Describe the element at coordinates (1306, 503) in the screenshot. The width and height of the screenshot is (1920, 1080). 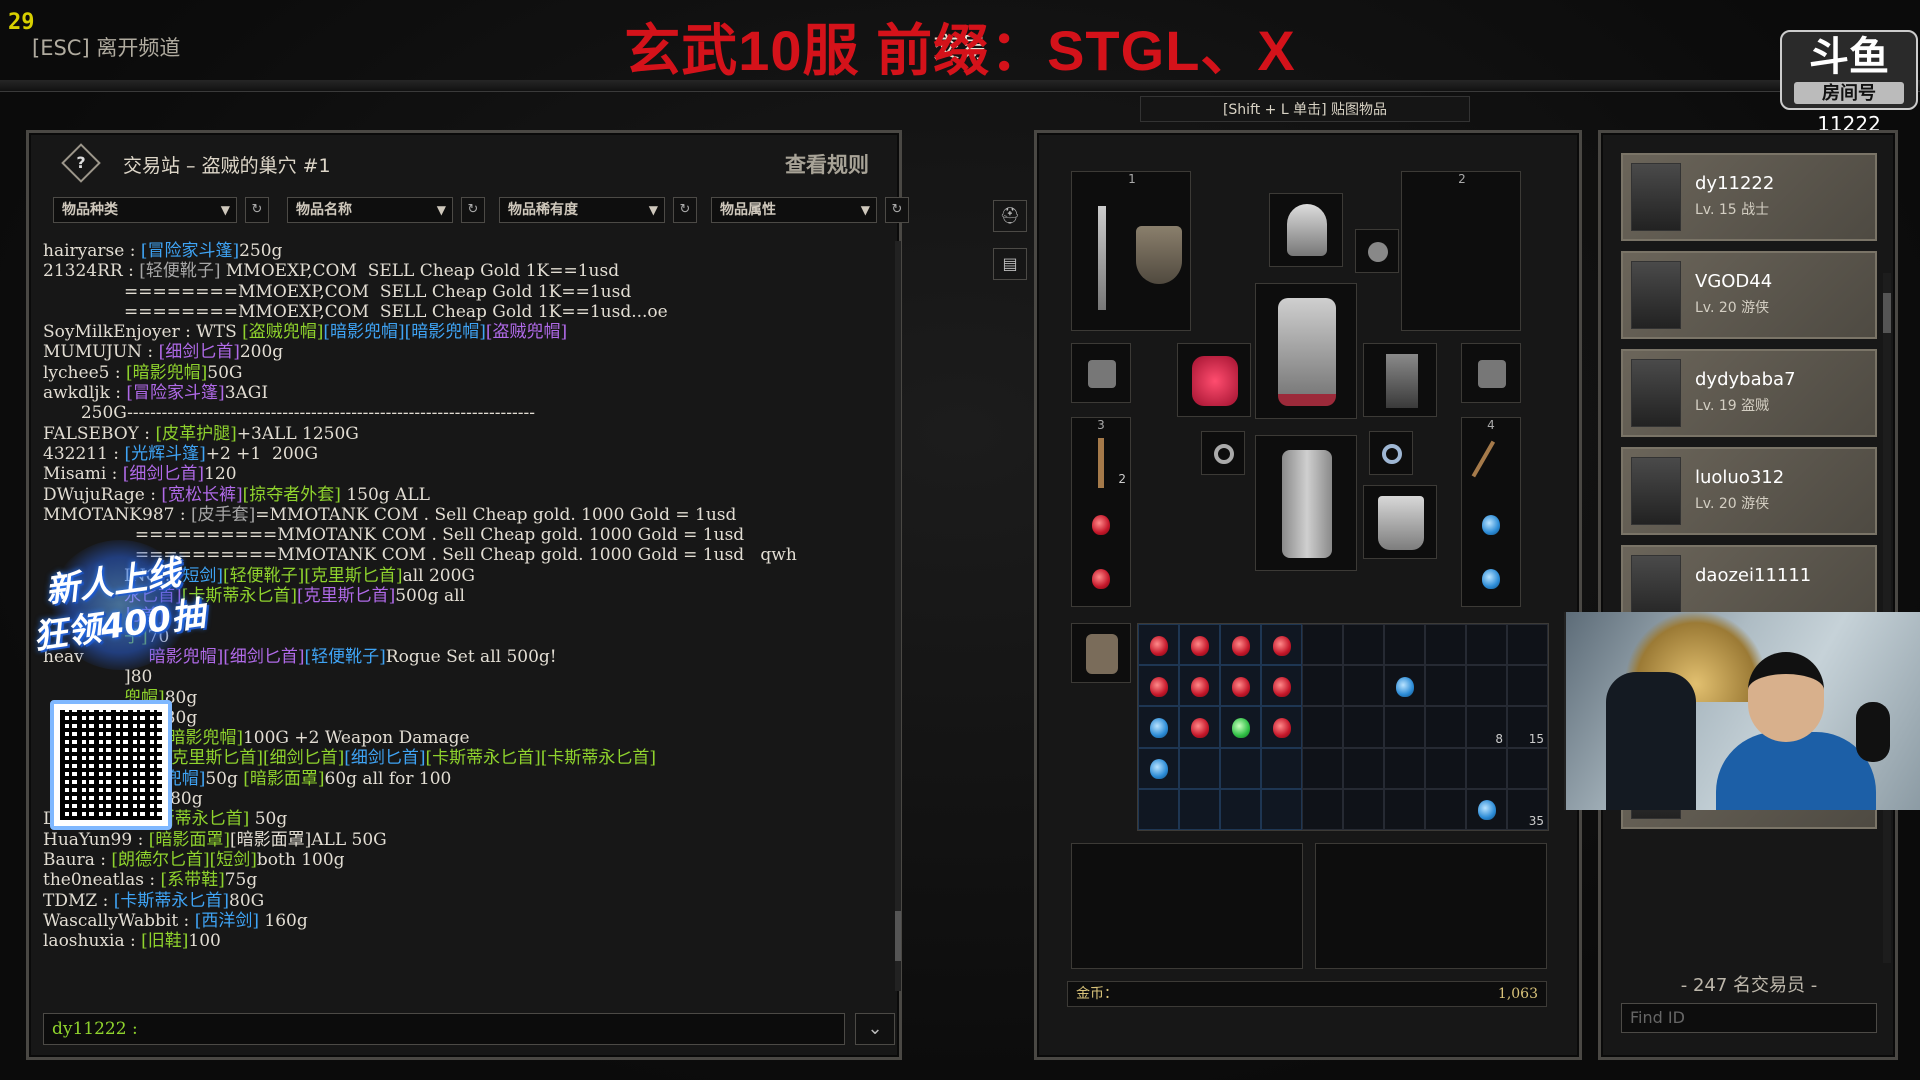
I see `legs-slot` at that location.